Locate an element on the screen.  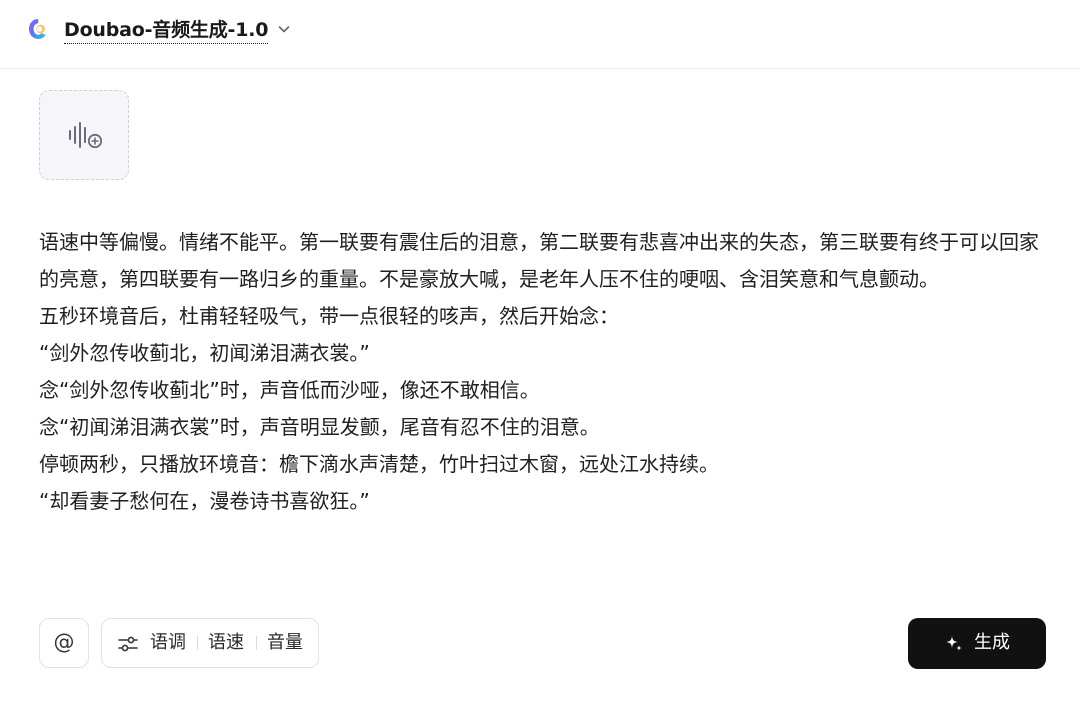
chevron-down-icon is located at coordinates (284, 29).